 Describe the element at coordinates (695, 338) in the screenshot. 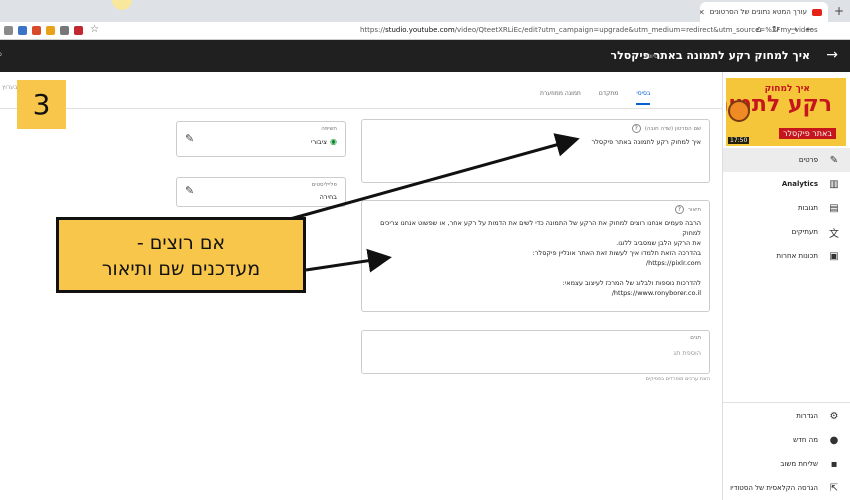

I see `tags-field-label: תגים` at that location.